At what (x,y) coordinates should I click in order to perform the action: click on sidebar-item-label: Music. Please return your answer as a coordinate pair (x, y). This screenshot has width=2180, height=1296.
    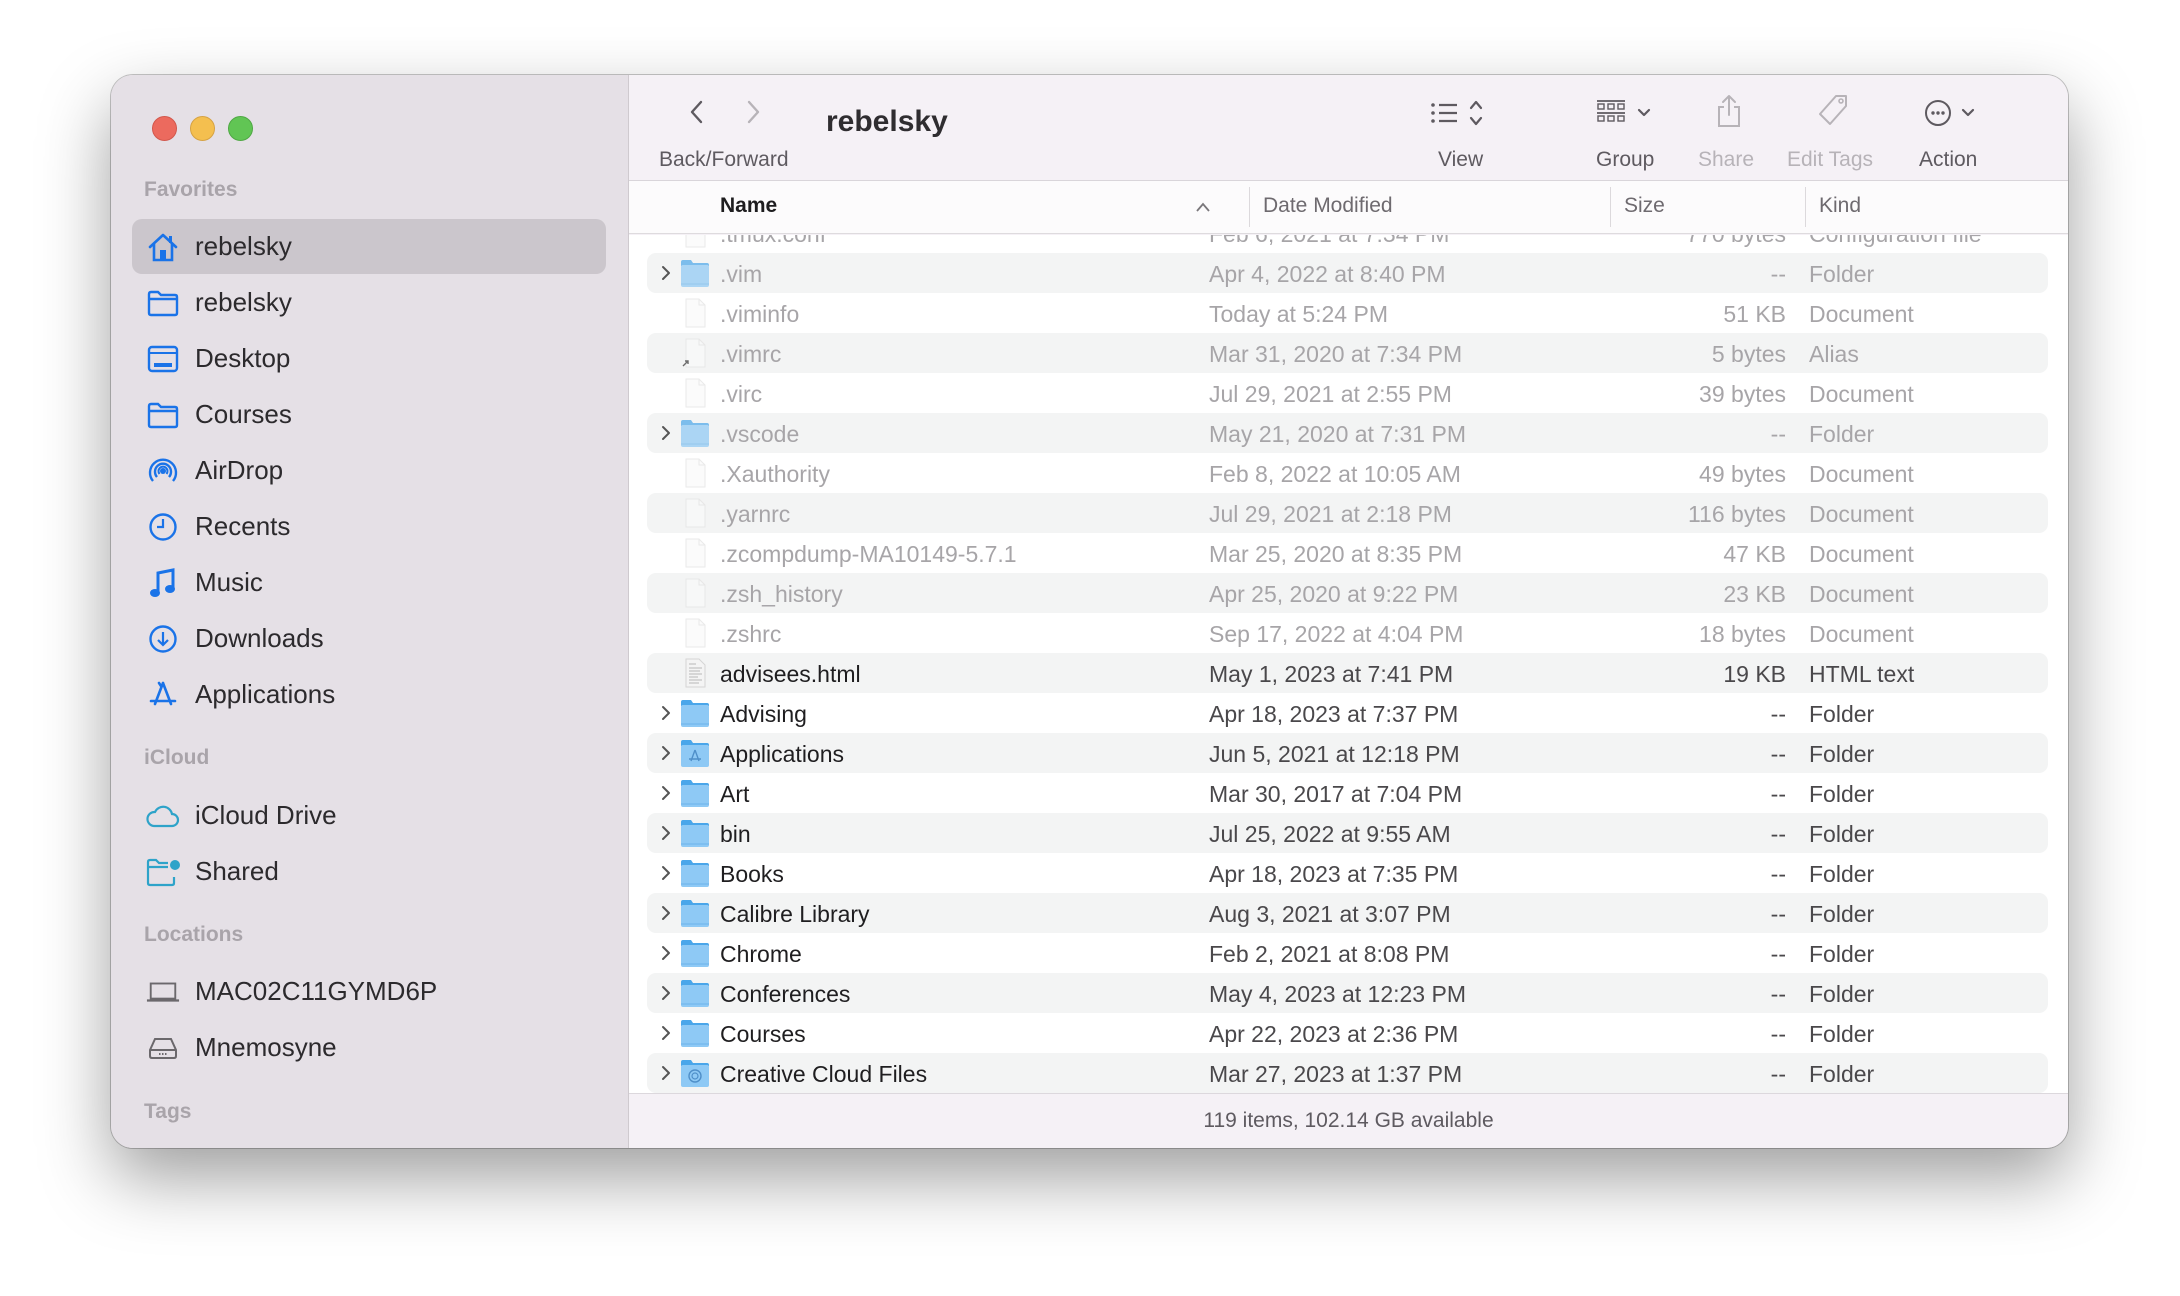
    Looking at the image, I should click on (229, 582).